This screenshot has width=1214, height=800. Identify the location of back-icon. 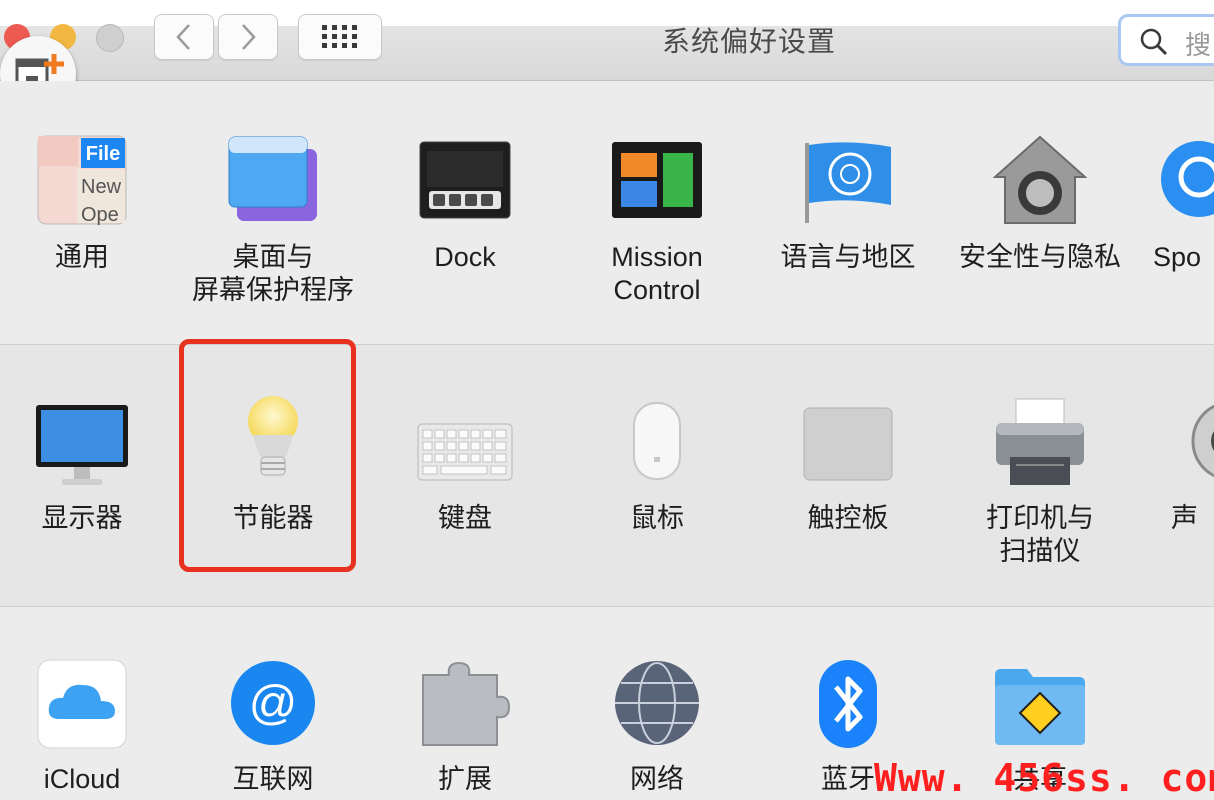
(183, 37).